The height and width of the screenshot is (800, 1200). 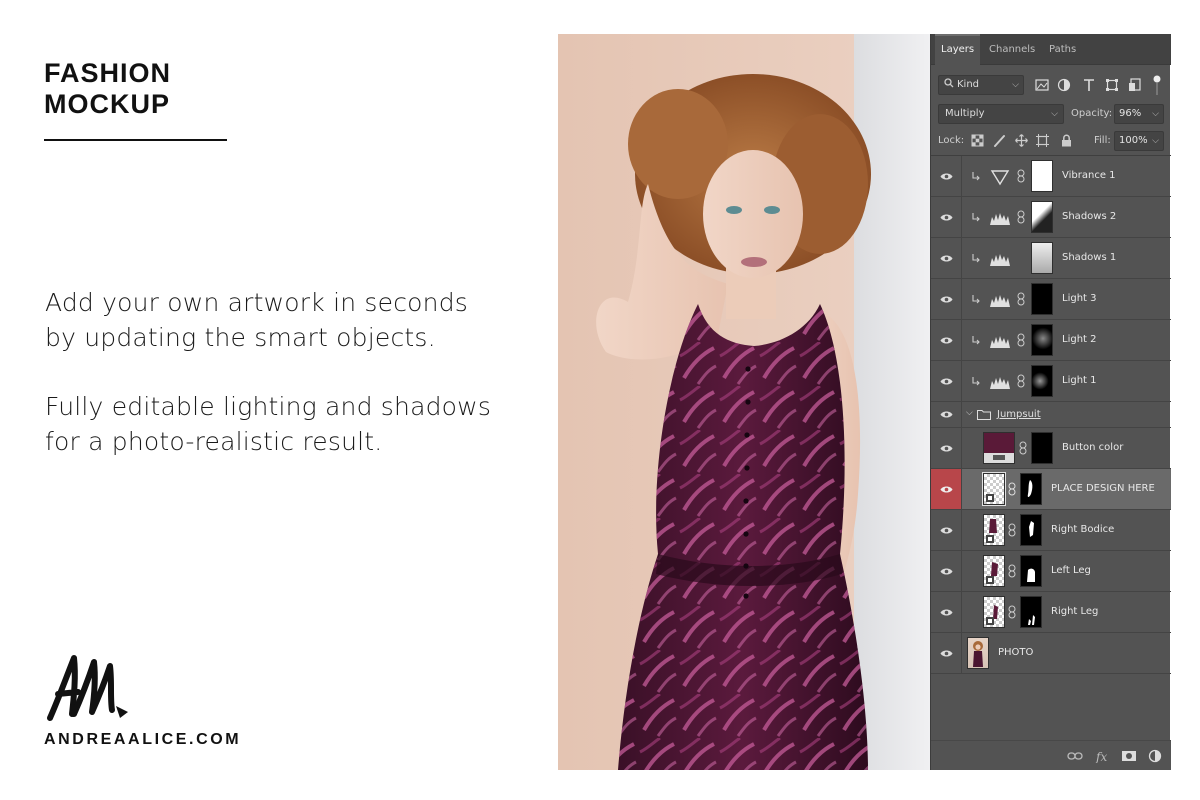 What do you see at coordinates (1051, 415) in the screenshot?
I see `layer-group-jumpsuit: ⌵ Jumpsuit` at bounding box center [1051, 415].